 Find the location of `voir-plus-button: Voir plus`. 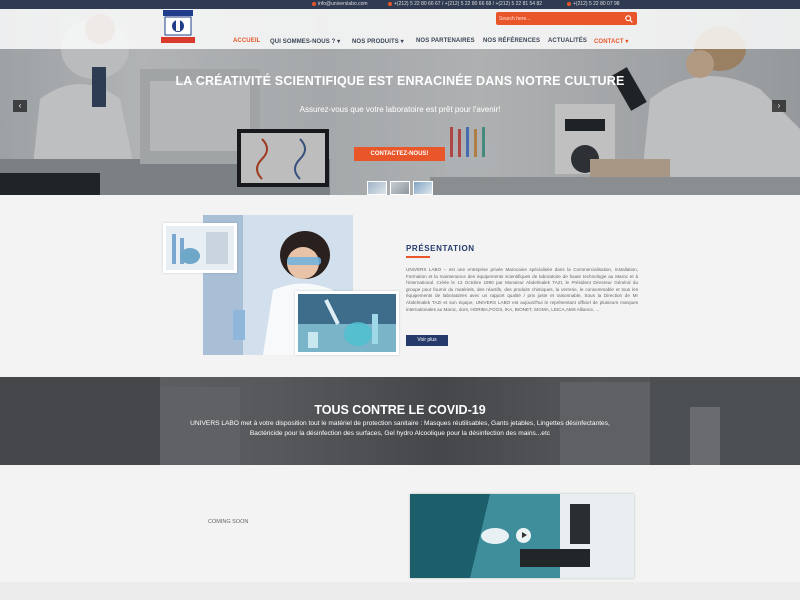

voir-plus-button: Voir plus is located at coordinates (427, 340).